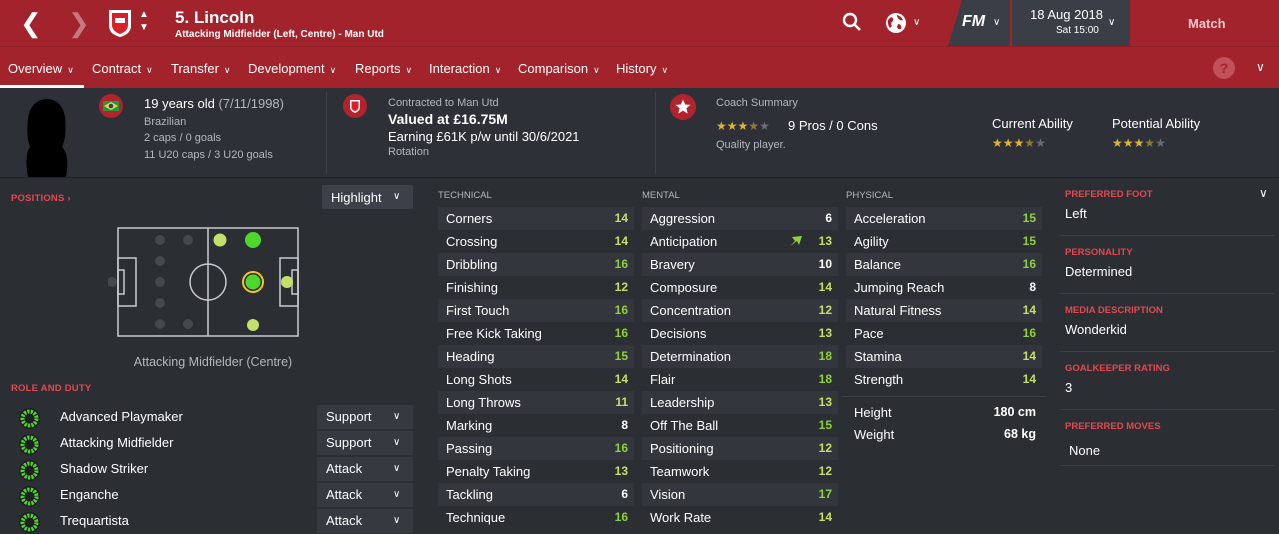  What do you see at coordinates (536, 425) in the screenshot?
I see `attribute-row: Marking 8` at bounding box center [536, 425].